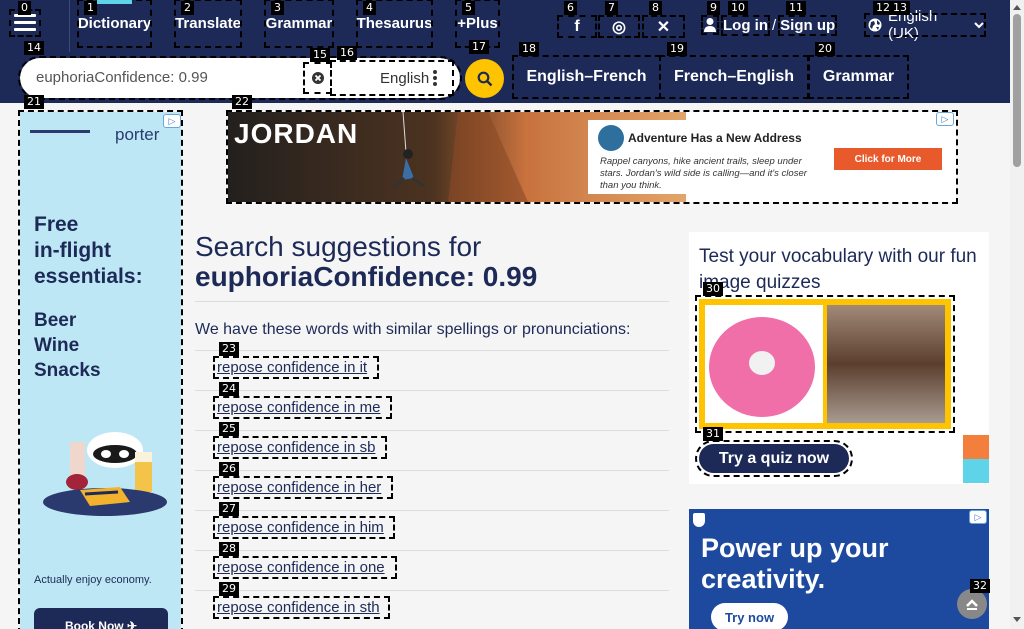 Image resolution: width=1024 pixels, height=629 pixels. What do you see at coordinates (825, 49) in the screenshot?
I see `label-tag: 20` at bounding box center [825, 49].